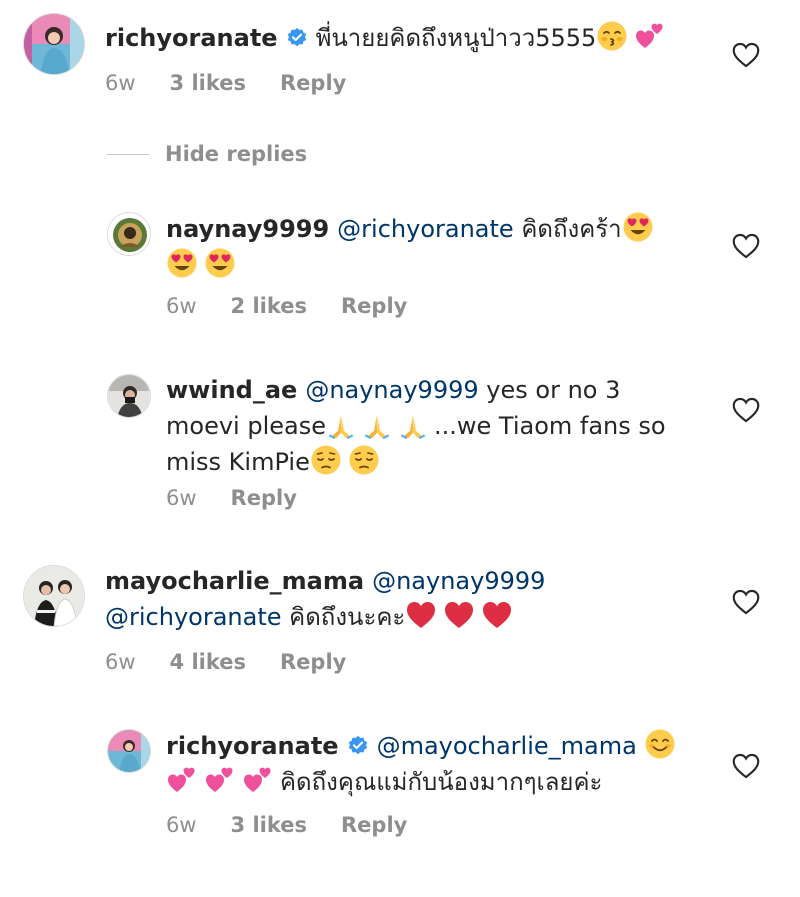 The height and width of the screenshot is (897, 800). What do you see at coordinates (612, 36) in the screenshot?
I see `kissing-face-emoji` at bounding box center [612, 36].